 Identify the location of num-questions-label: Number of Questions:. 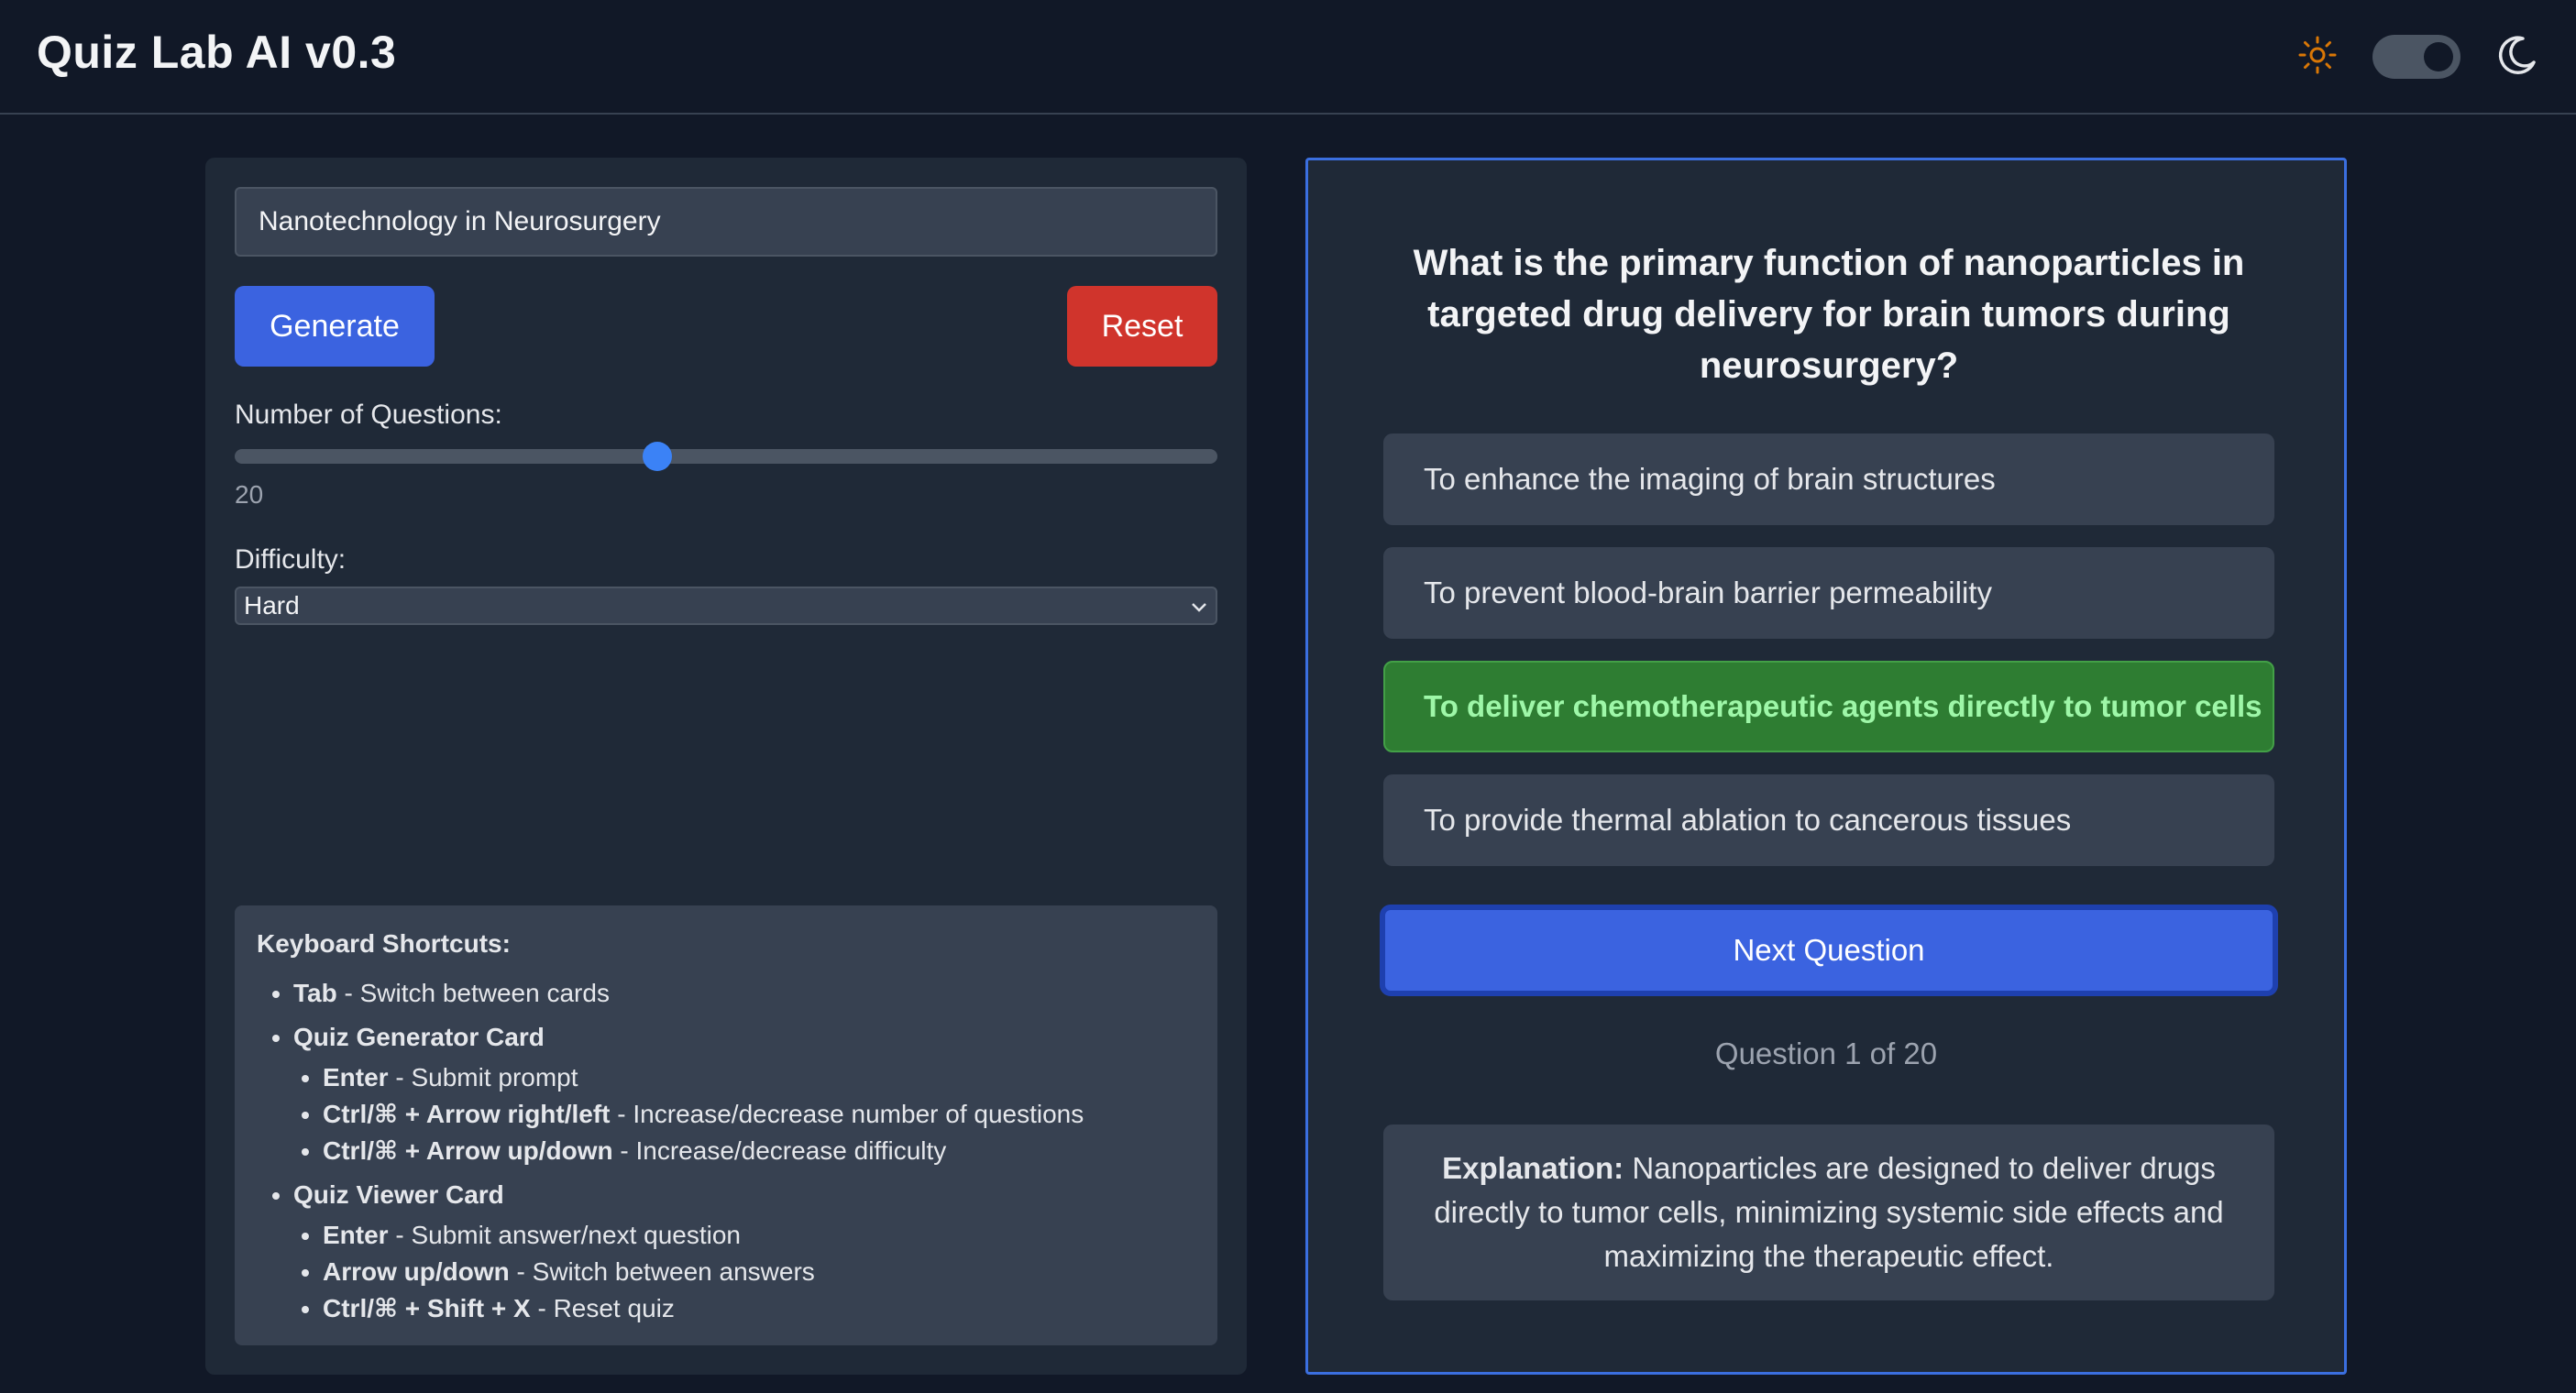
(368, 415).